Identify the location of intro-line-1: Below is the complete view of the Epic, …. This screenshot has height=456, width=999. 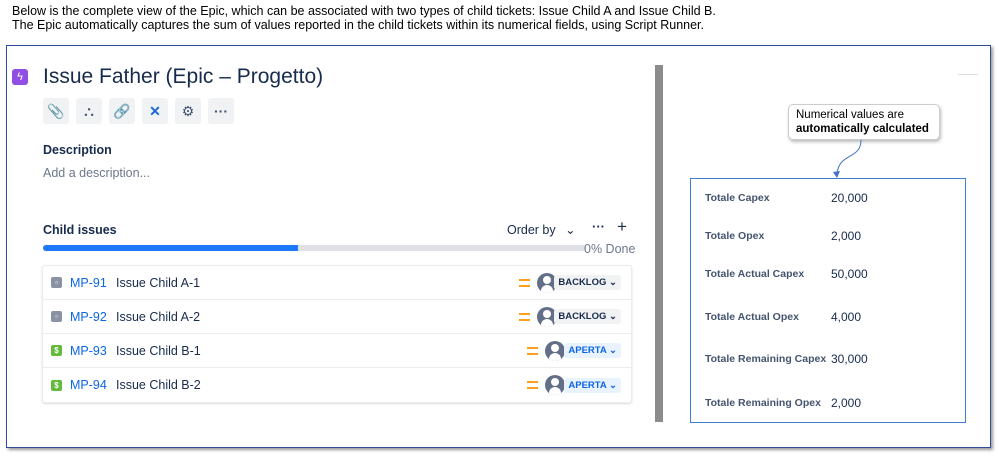
(364, 11).